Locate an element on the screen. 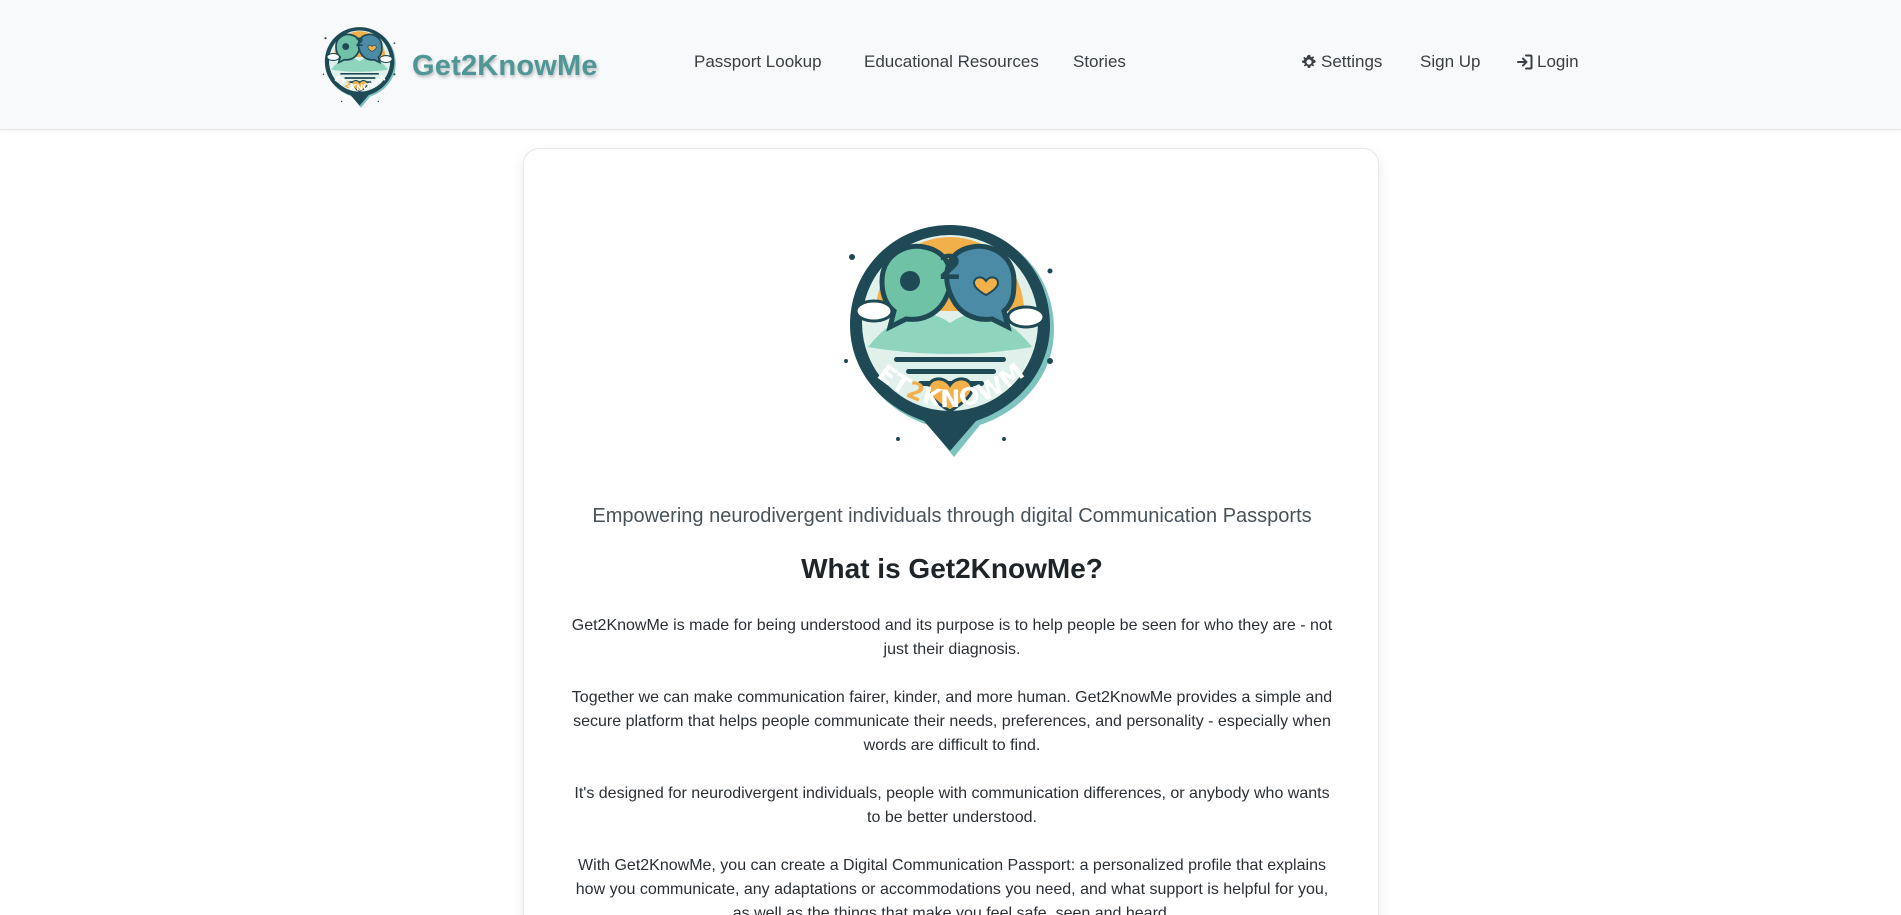 The width and height of the screenshot is (1901, 915). nav-passport-lookup: Passport Lookup is located at coordinates (758, 62).